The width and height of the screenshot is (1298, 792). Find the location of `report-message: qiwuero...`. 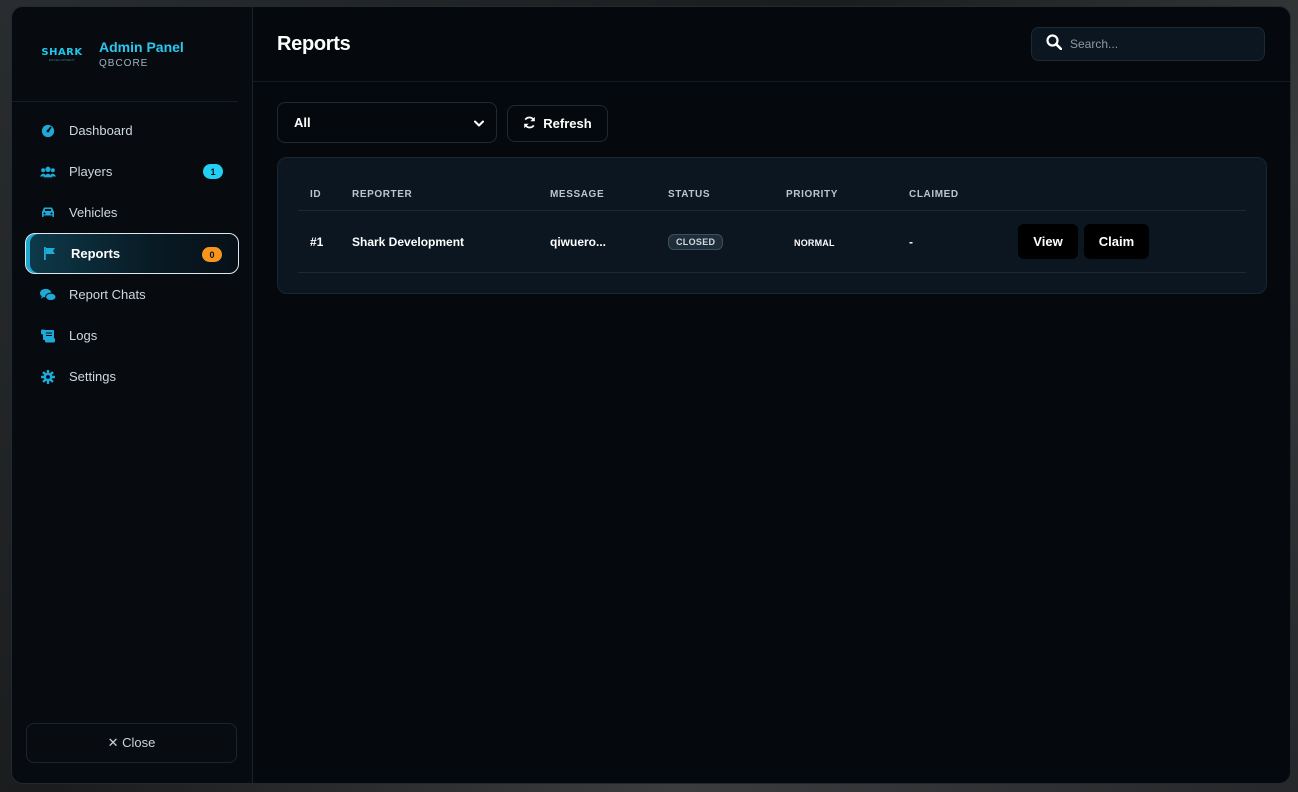

report-message: qiwuero... is located at coordinates (578, 241).